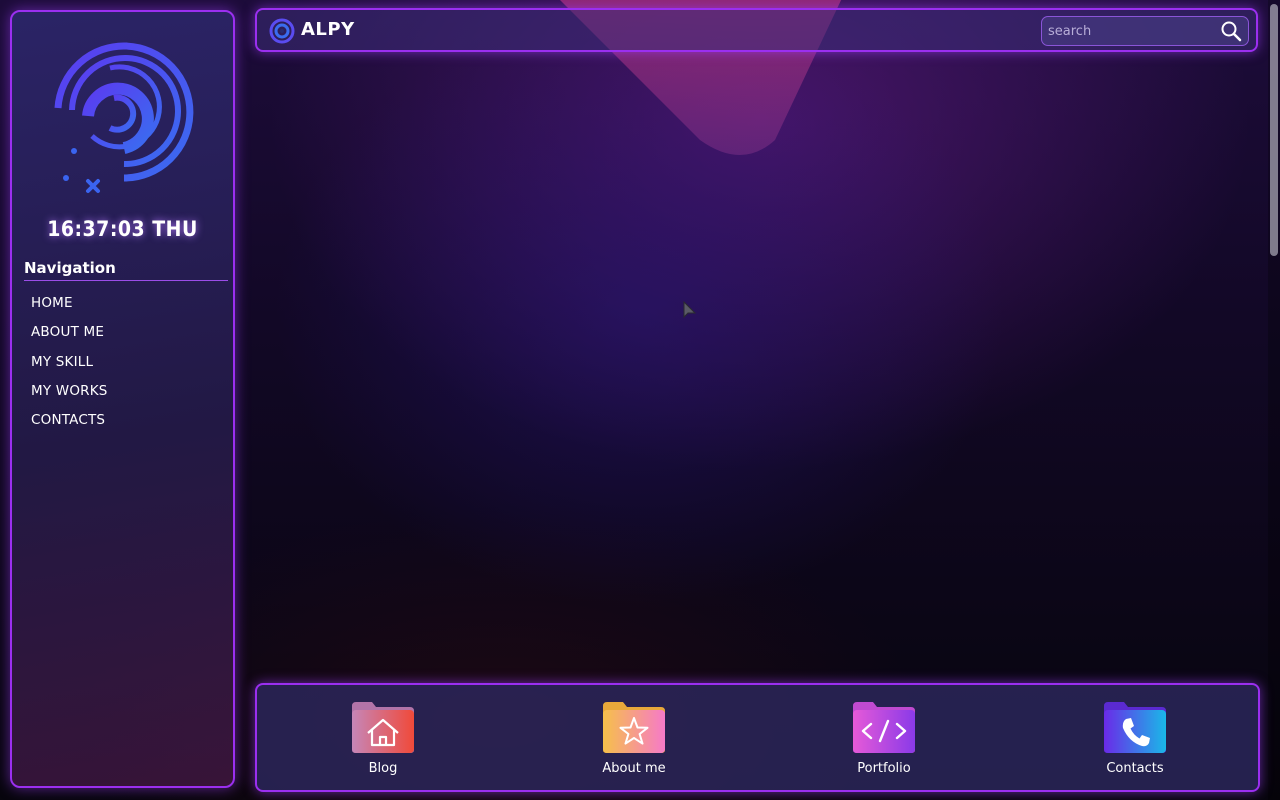 The width and height of the screenshot is (1280, 800). Describe the element at coordinates (1135, 768) in the screenshot. I see `dock-label-contacts: Contacts` at that location.